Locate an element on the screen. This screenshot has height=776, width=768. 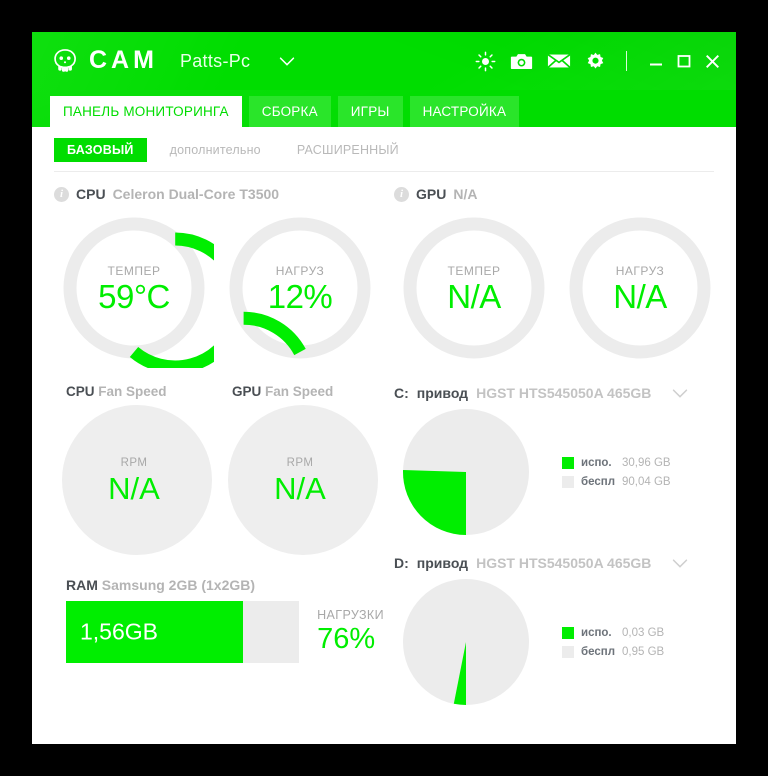
ram-usage-row: 1,56GB НАГРУЗКИ 76% is located at coordinates (225, 632).